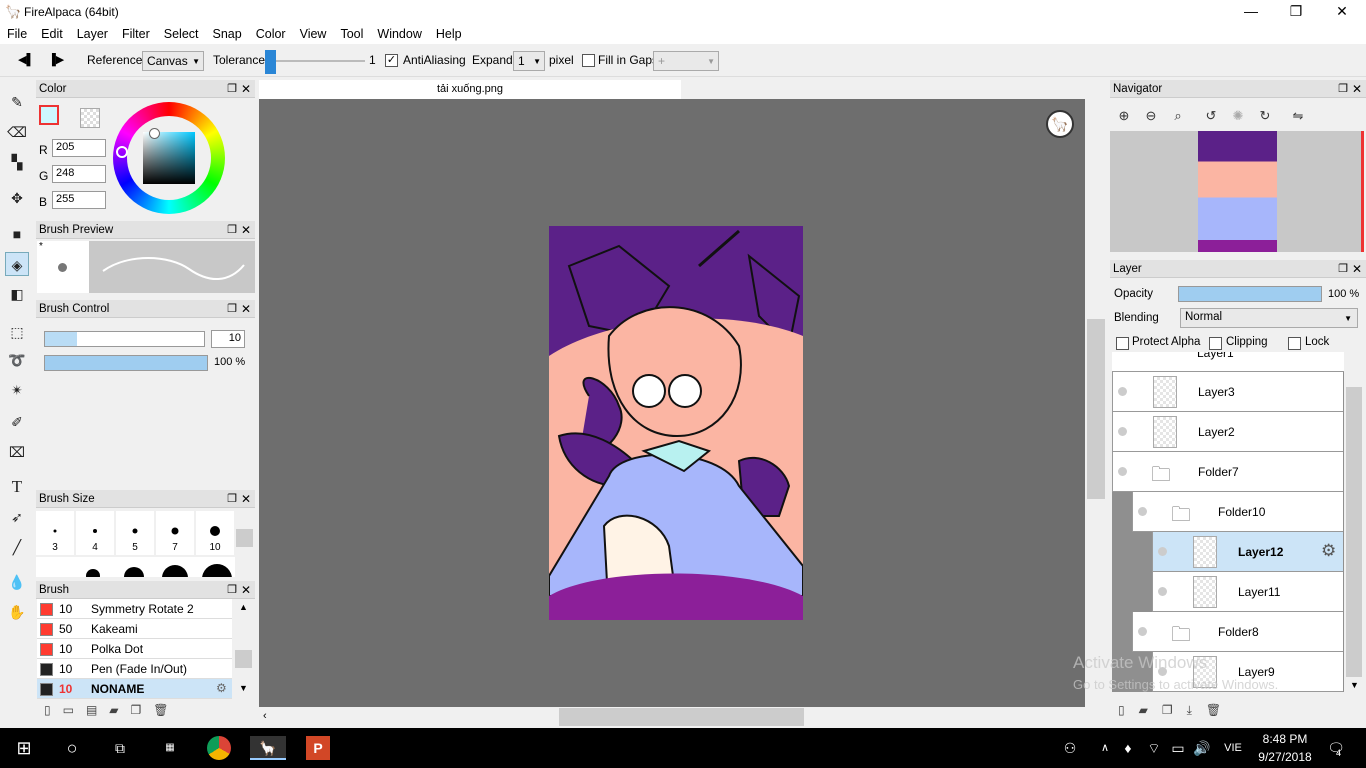 This screenshot has height=768, width=1366. Describe the element at coordinates (1196, 710) in the screenshot. I see `merge-down-icon: ⤓` at that location.